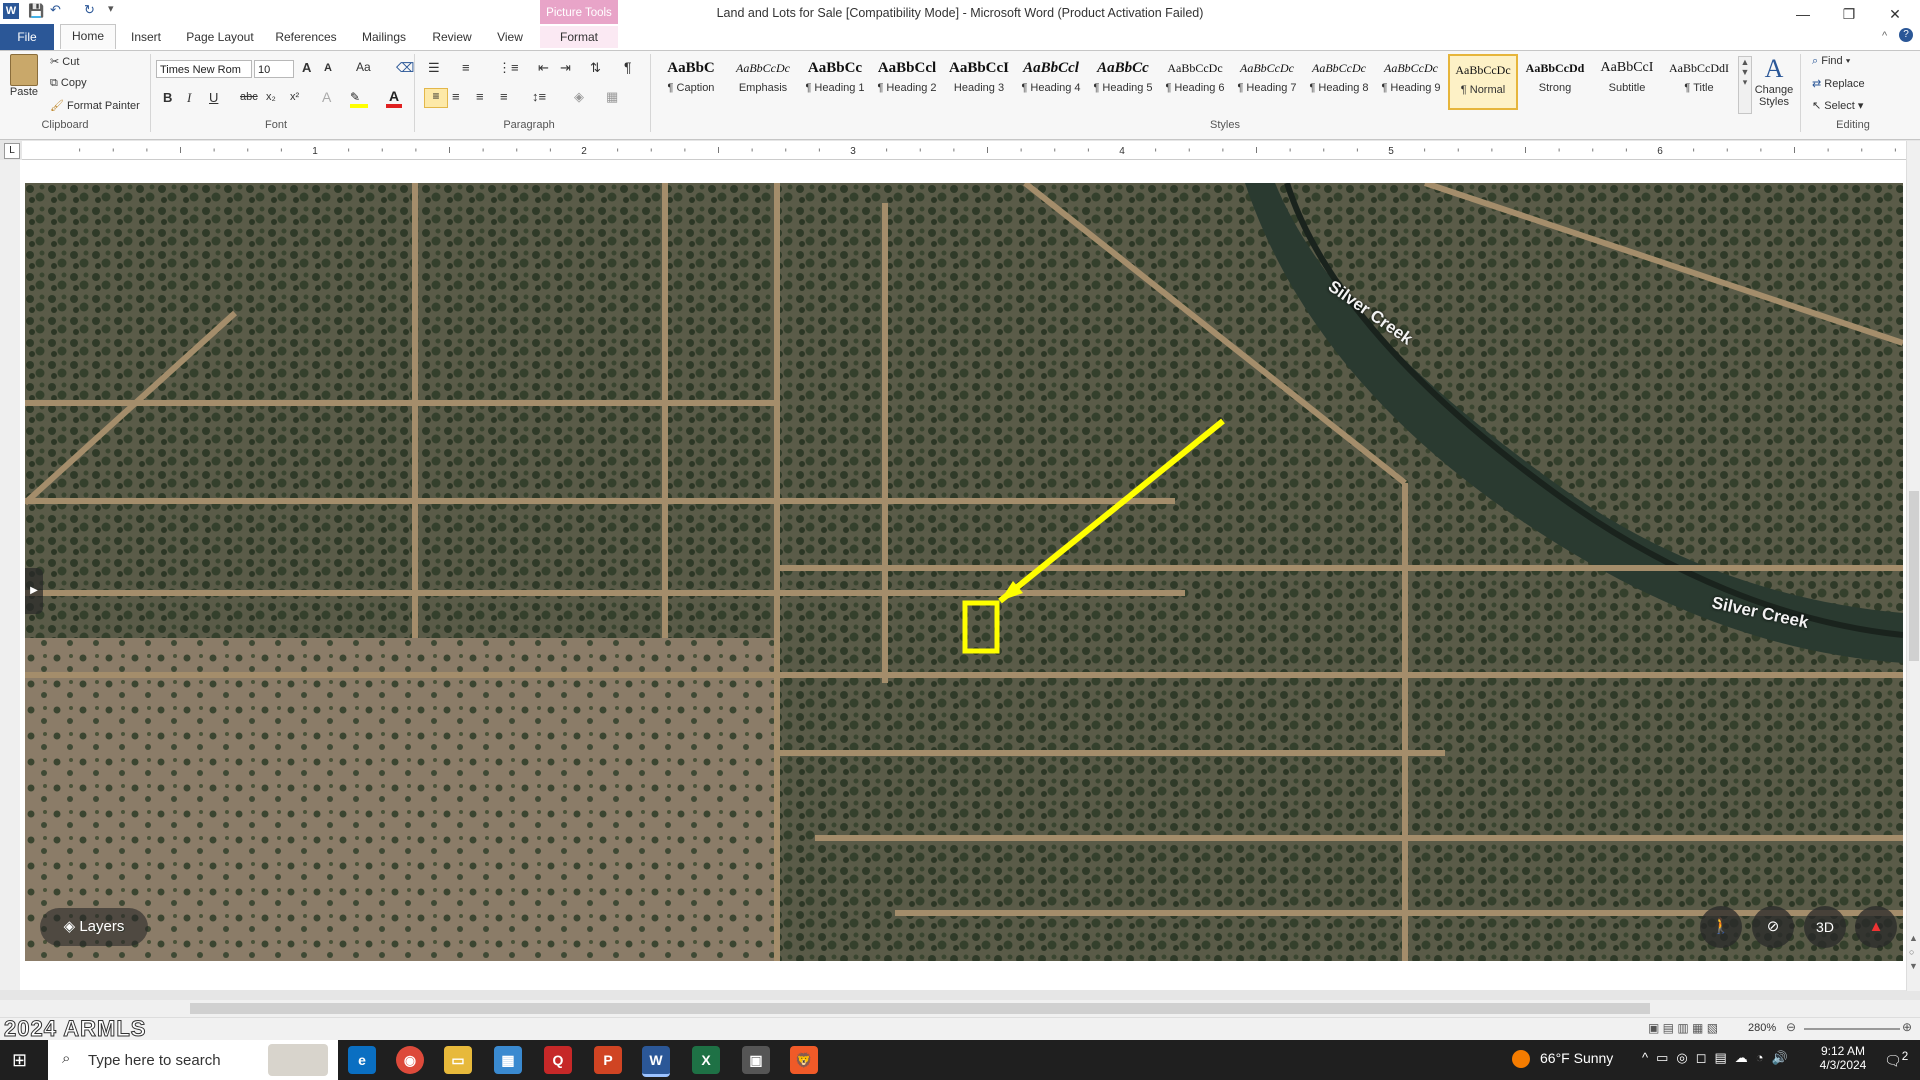 The image size is (1920, 1080). I want to click on replace-button: ⇄ Replace, so click(1838, 83).